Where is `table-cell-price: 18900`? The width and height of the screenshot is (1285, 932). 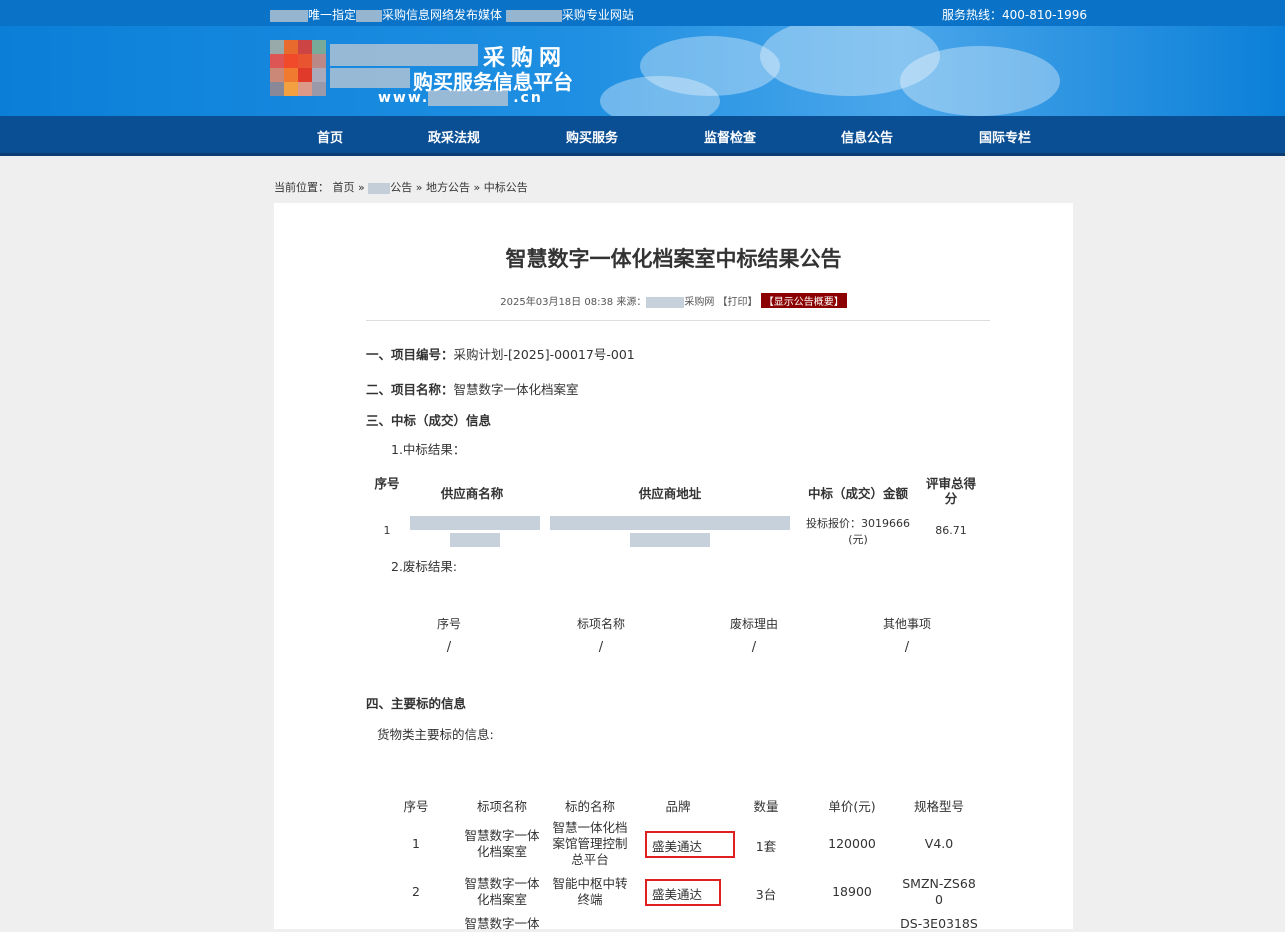
table-cell-price: 18900 is located at coordinates (852, 891).